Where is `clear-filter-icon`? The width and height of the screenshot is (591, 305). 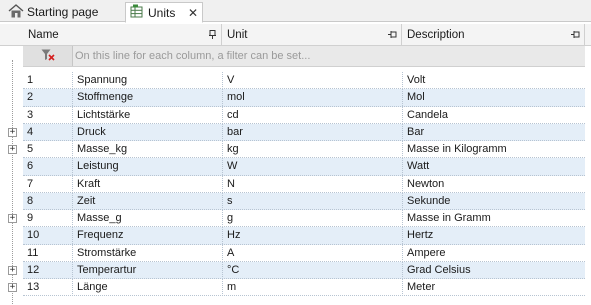
clear-filter-icon is located at coordinates (48, 56).